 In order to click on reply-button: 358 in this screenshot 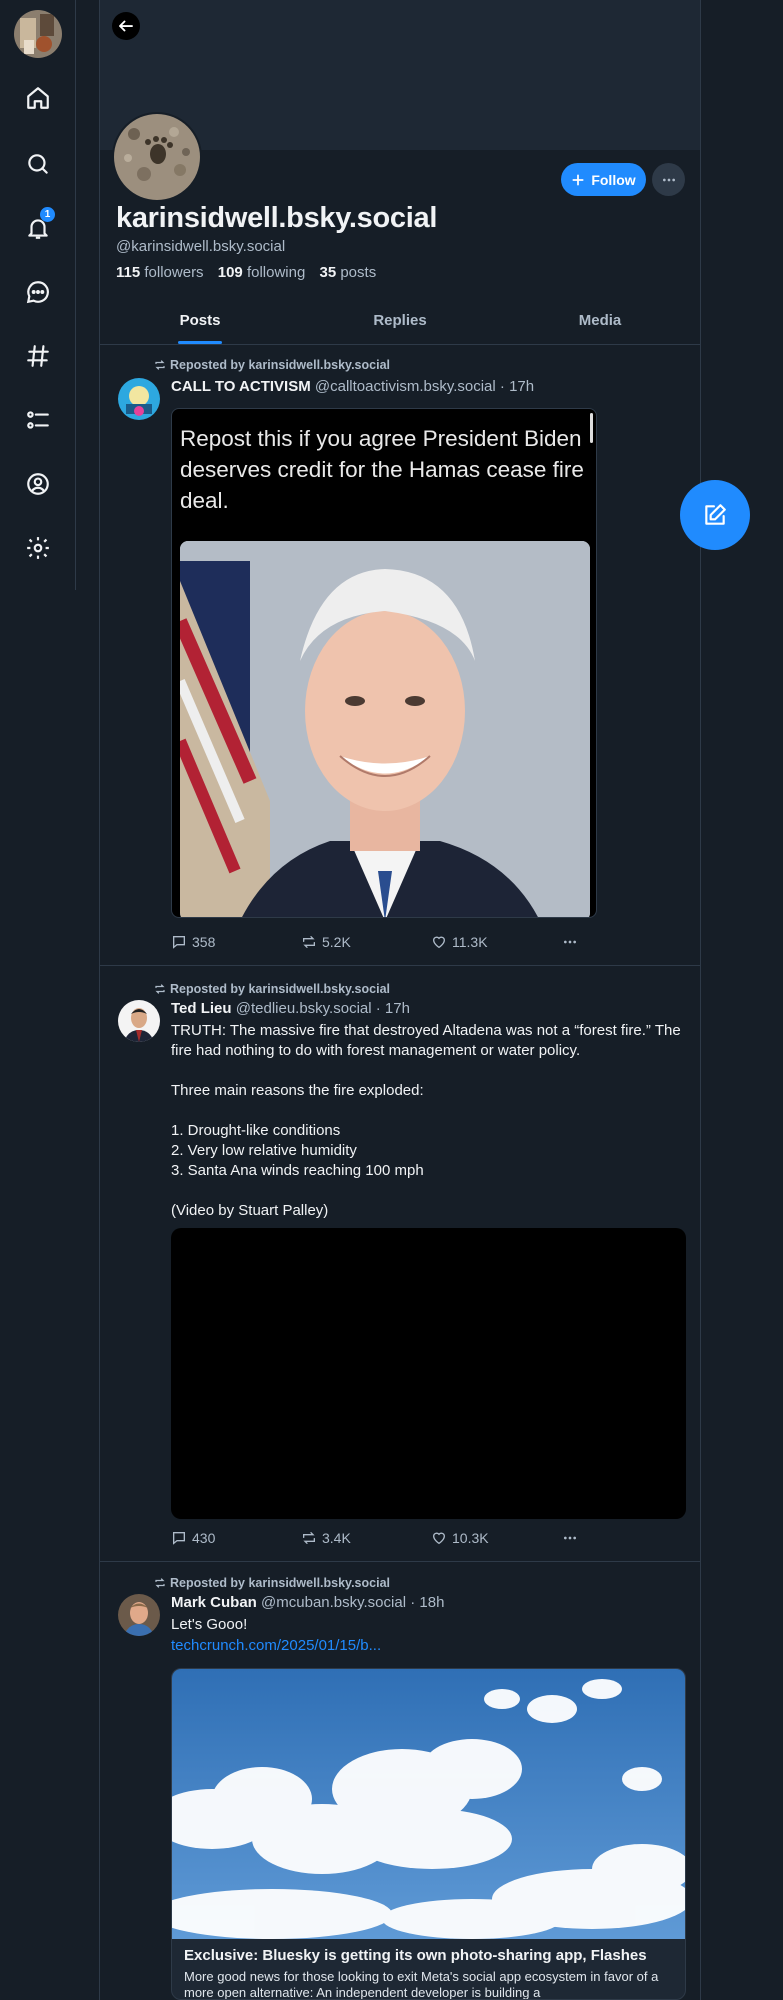, I will do `click(193, 942)`.